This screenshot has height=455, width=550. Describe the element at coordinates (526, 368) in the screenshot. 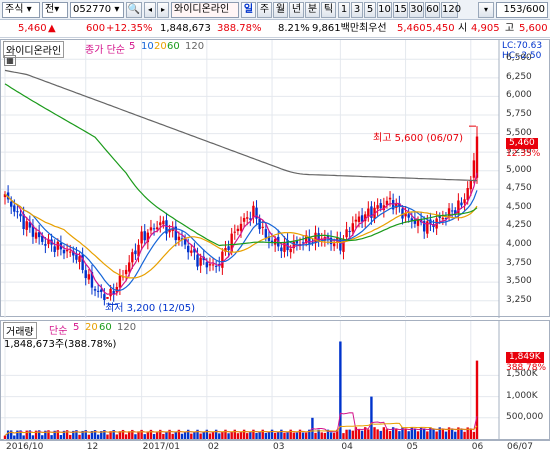

I see `volume-pct-tag: 388.78%` at that location.